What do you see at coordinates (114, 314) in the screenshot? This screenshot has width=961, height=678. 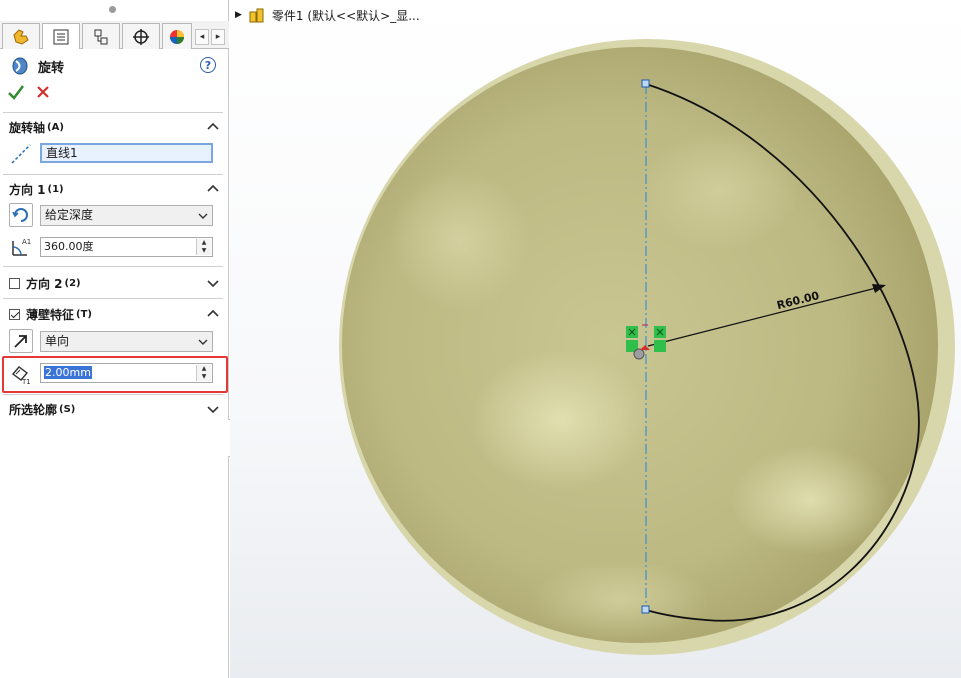 I see `section-thin-feature: 薄壁特征 (T)` at bounding box center [114, 314].